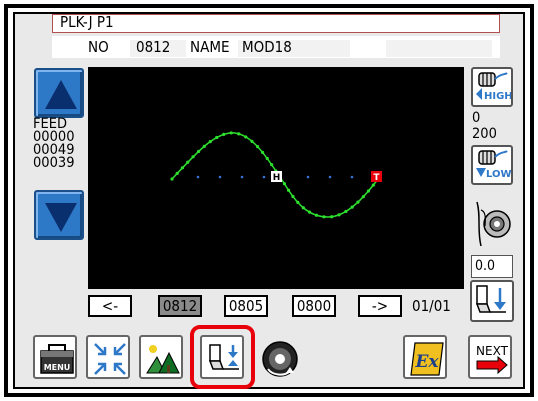 This screenshot has height=401, width=538. I want to click on home-marker: H, so click(276, 177).